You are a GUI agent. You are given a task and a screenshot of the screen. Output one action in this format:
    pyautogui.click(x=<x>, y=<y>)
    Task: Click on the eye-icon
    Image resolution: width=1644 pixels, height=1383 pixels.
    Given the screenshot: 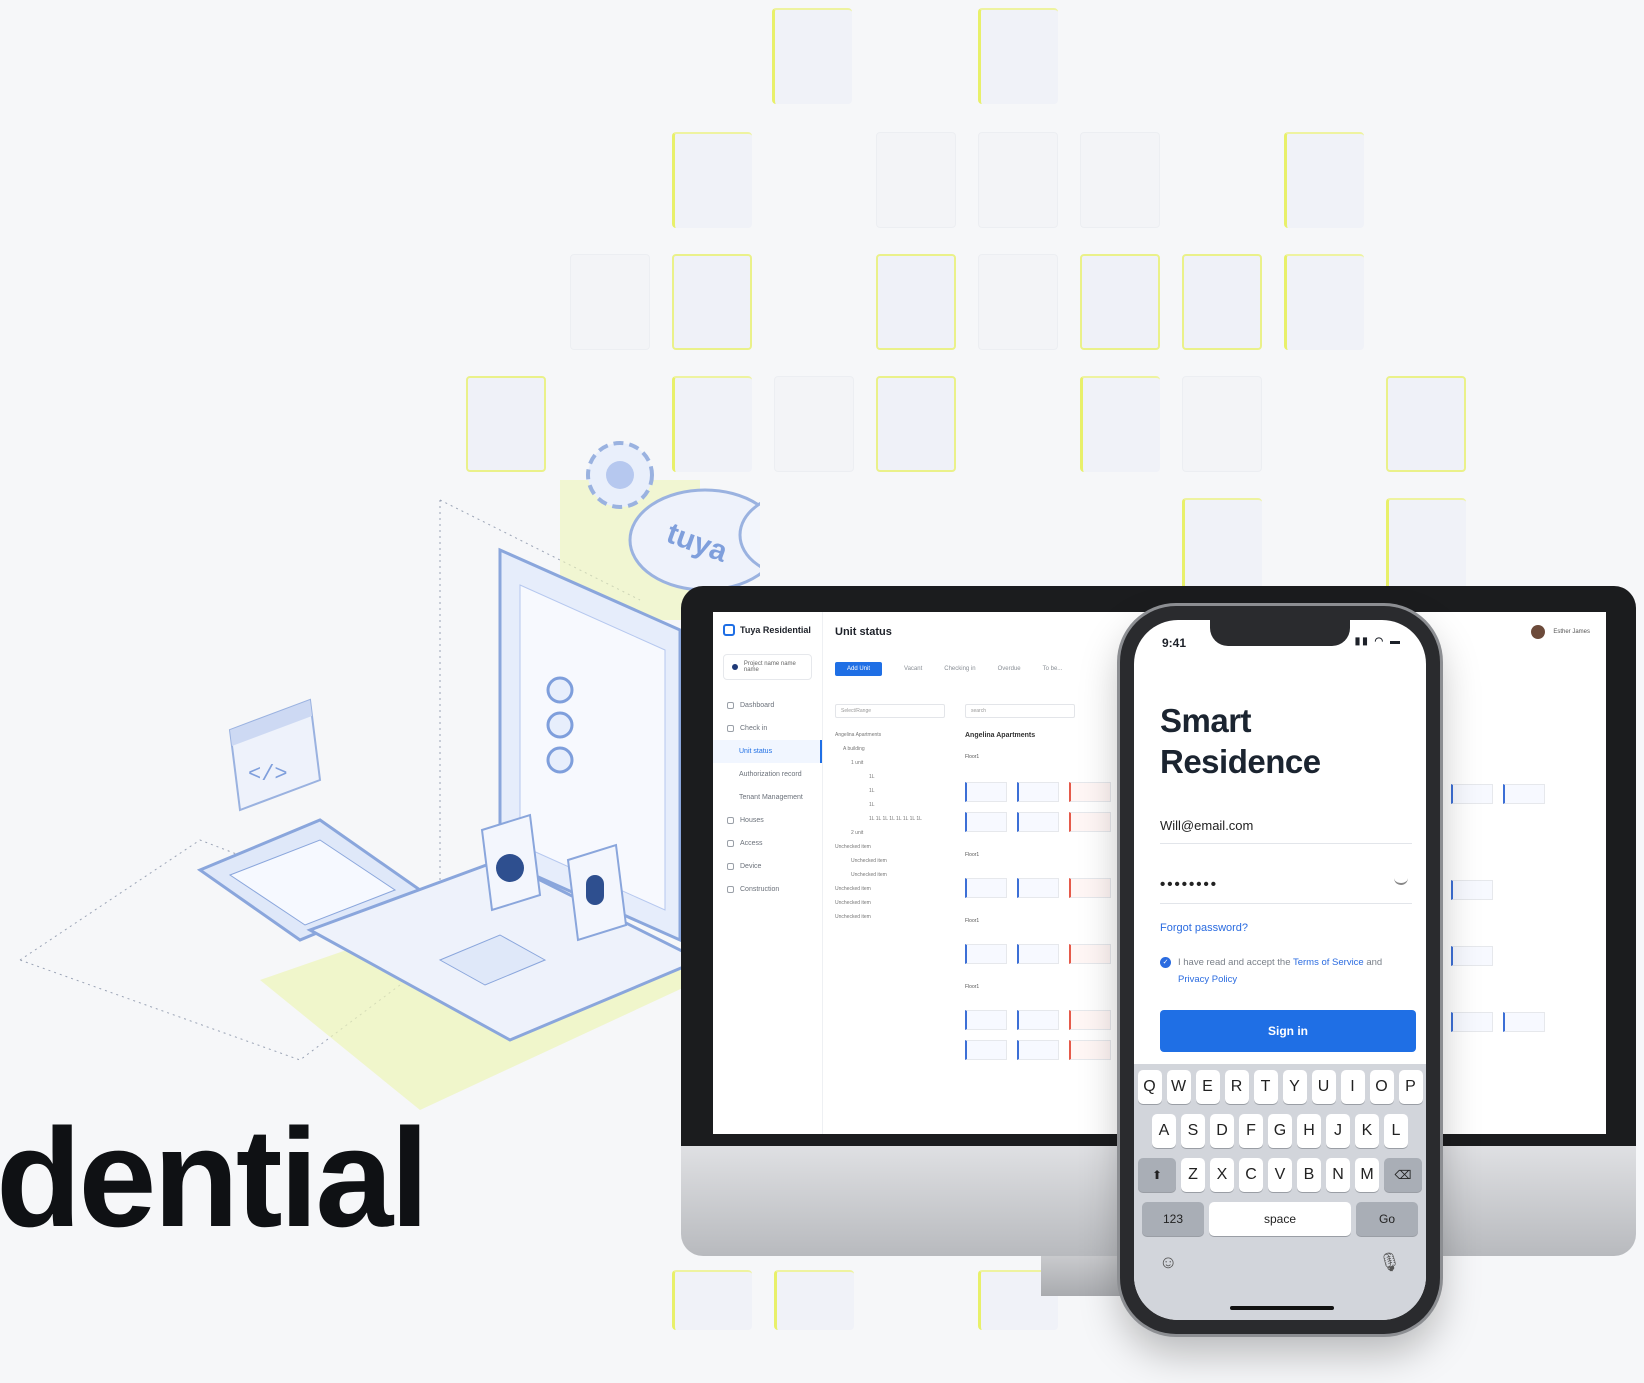 What is the action you would take?
    pyautogui.click(x=1401, y=881)
    